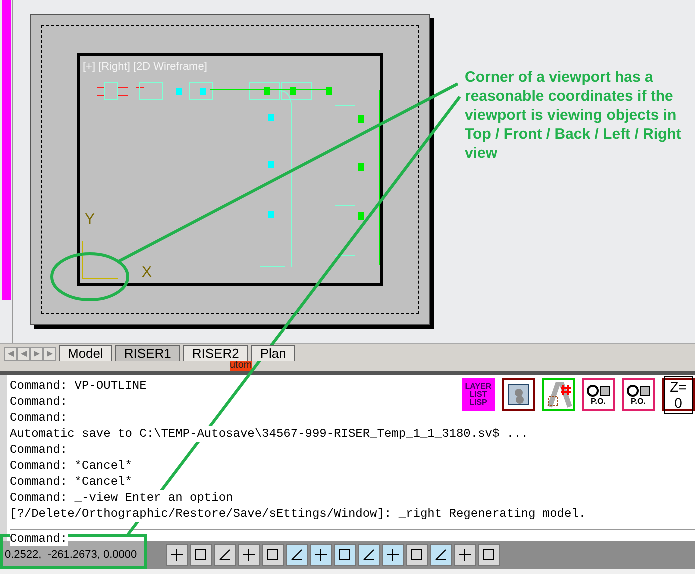  What do you see at coordinates (678, 394) in the screenshot?
I see `toolbar-button: Z= 0` at bounding box center [678, 394].